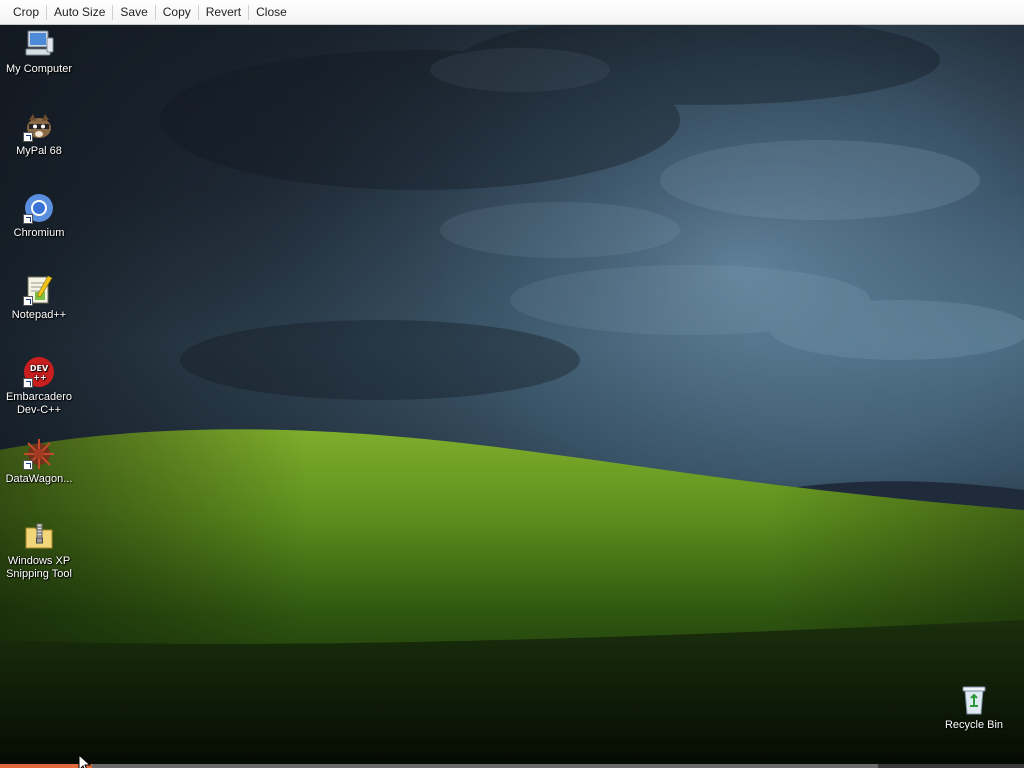  Describe the element at coordinates (39, 567) in the screenshot. I see `icon-label: Windows XP Snipping Tool` at that location.